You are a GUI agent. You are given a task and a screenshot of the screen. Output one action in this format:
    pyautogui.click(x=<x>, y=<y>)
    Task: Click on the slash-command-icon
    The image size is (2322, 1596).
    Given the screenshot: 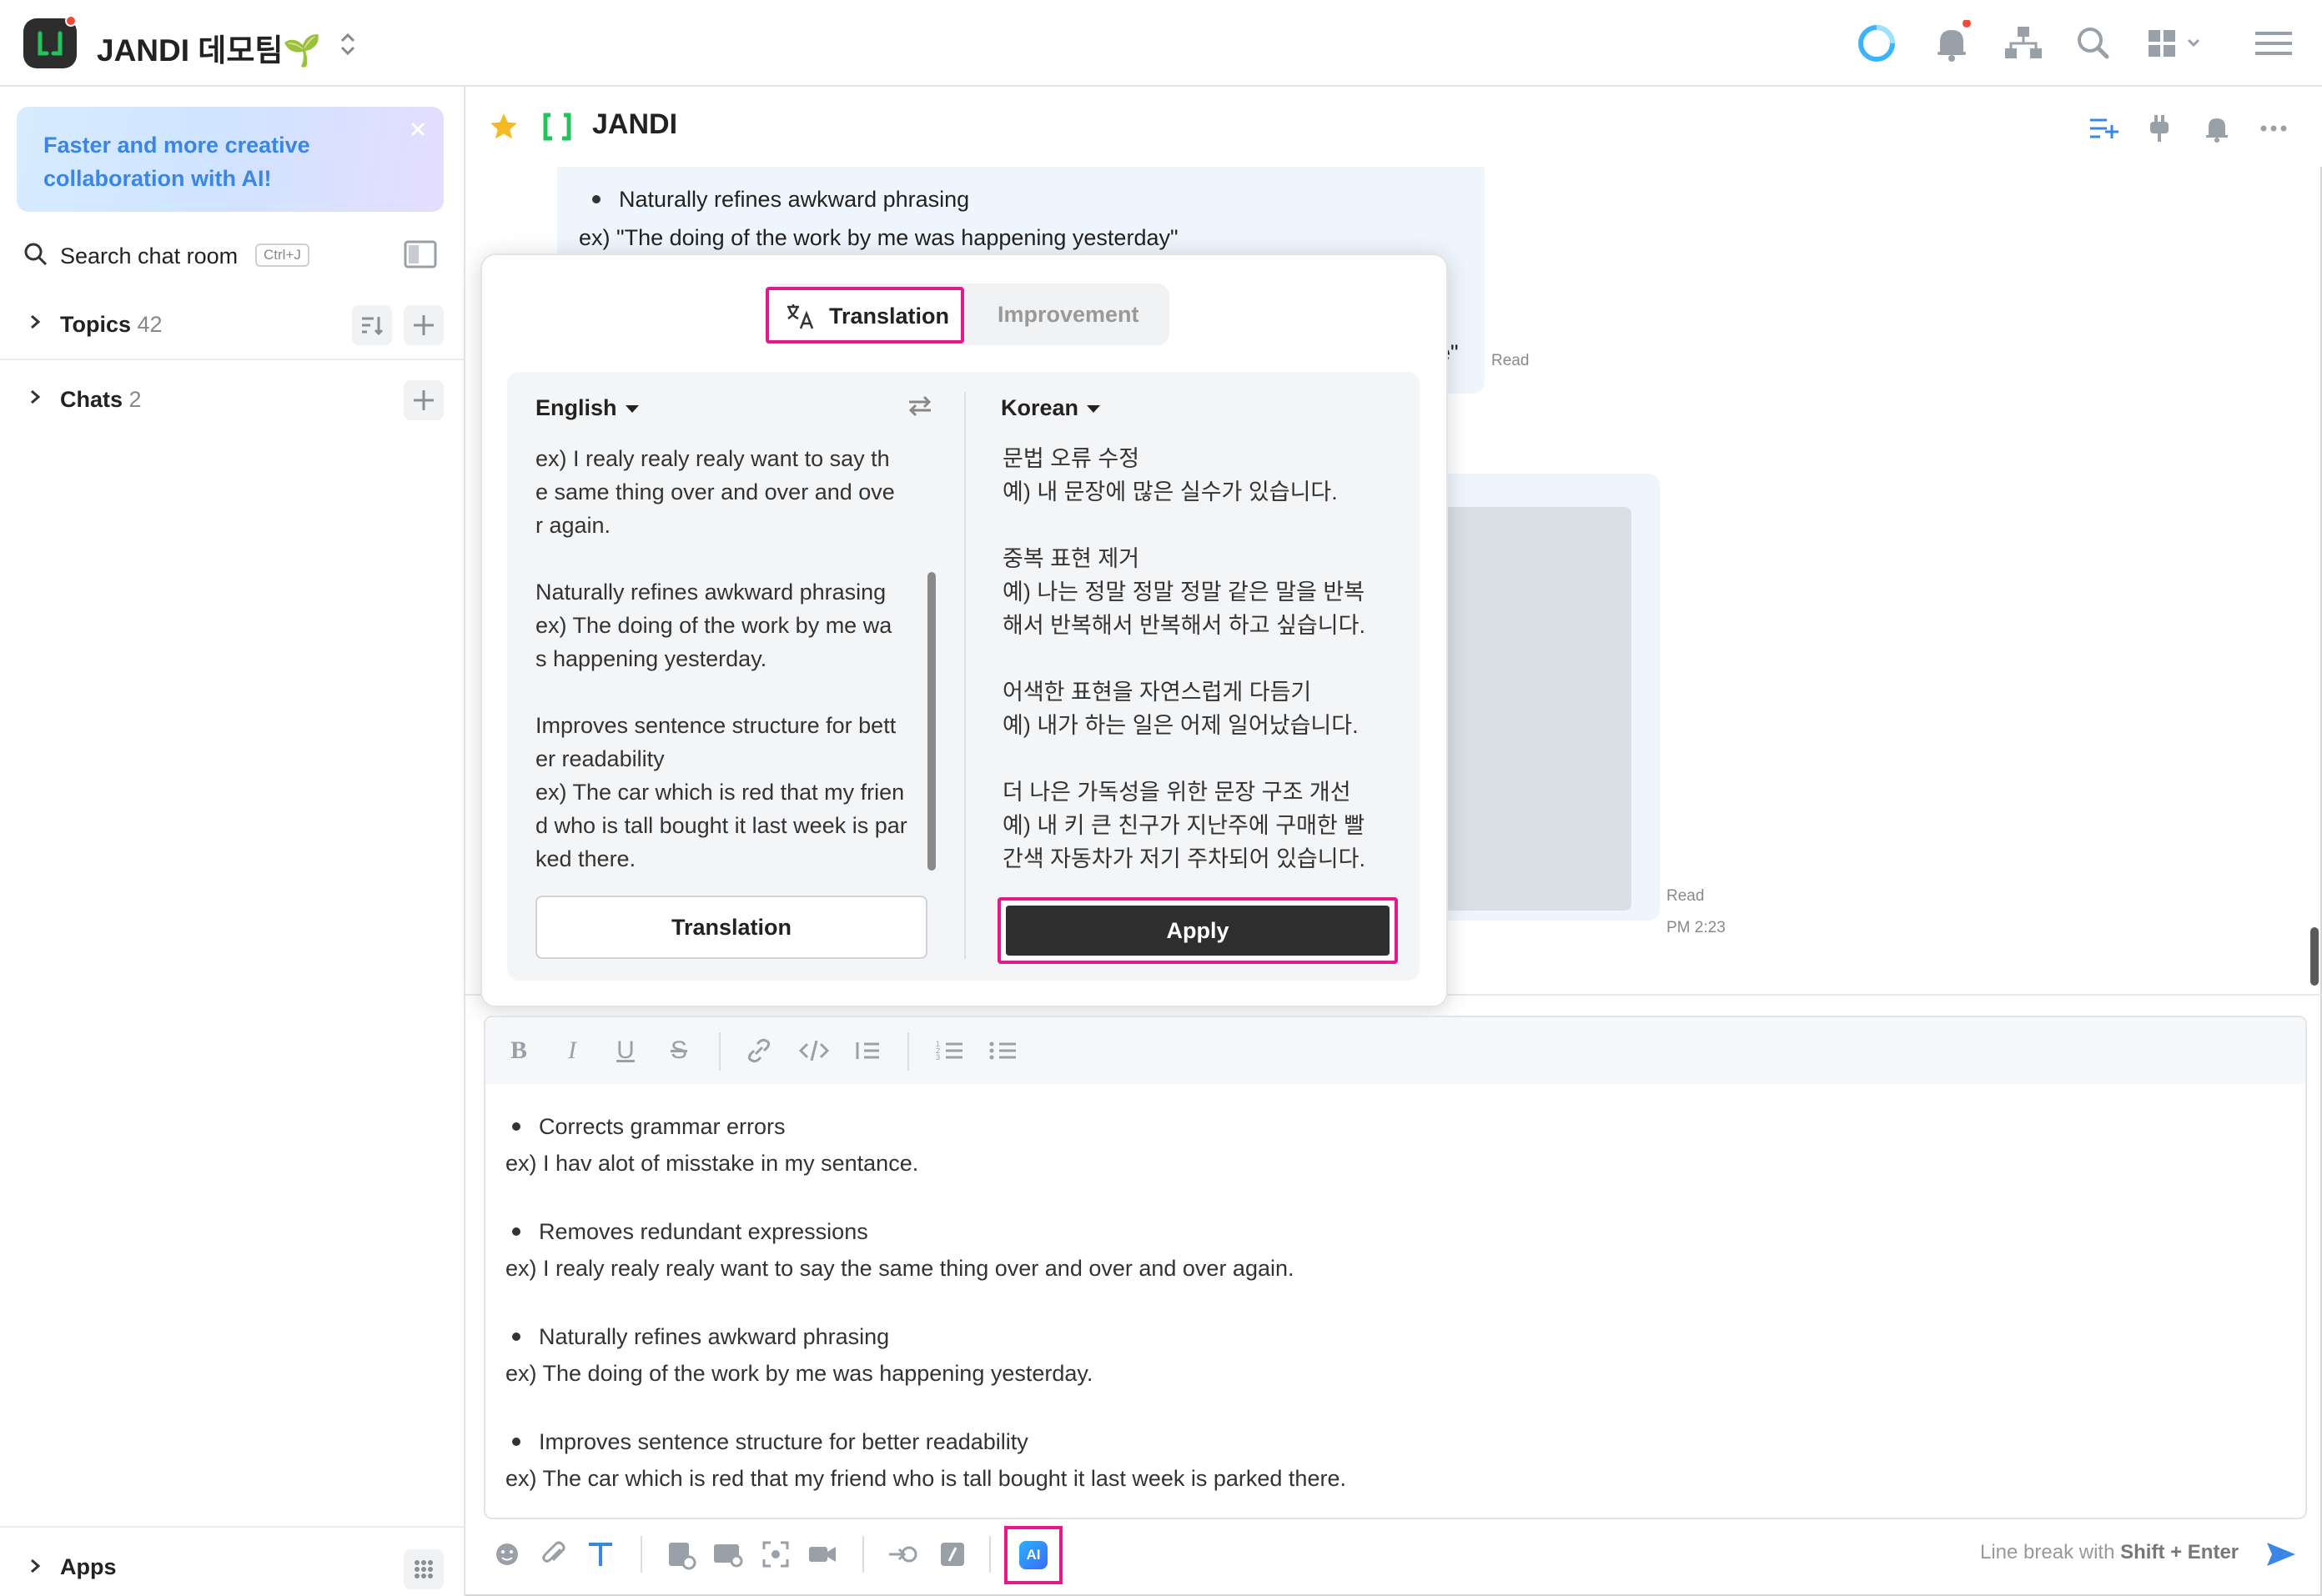 What is the action you would take?
    pyautogui.click(x=952, y=1554)
    